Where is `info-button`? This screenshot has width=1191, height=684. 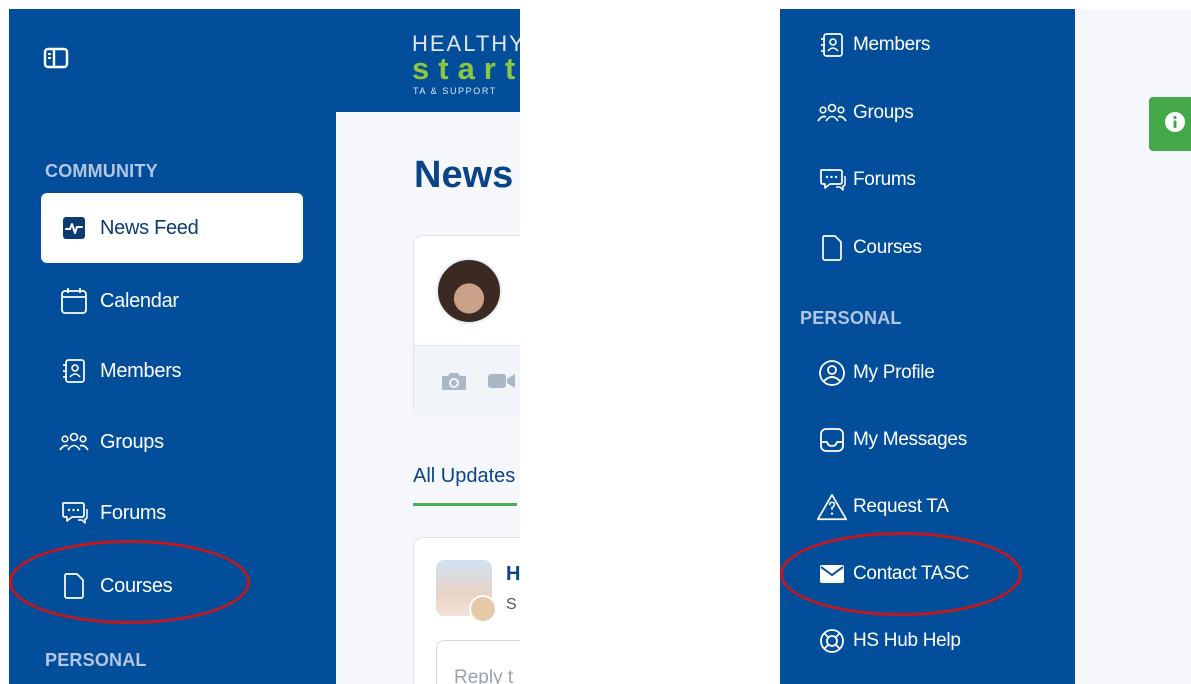
info-button is located at coordinates (1170, 124).